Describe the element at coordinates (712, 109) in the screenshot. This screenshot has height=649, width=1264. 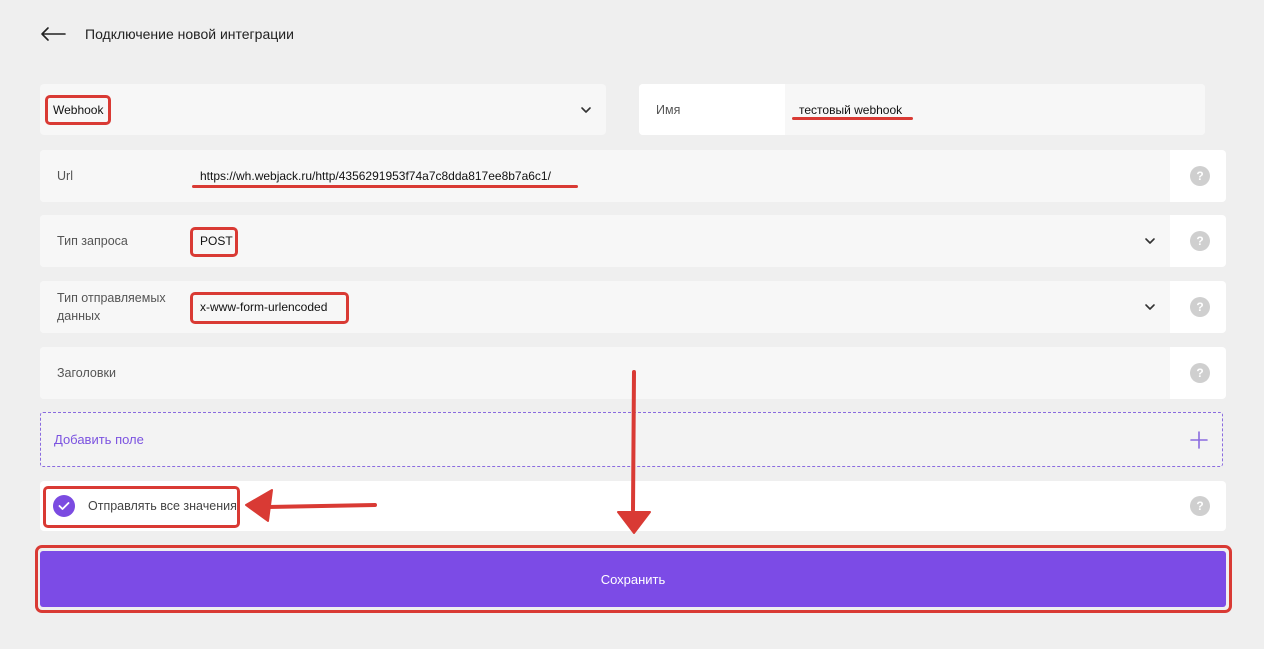
I see `name-field-label: Имя` at that location.